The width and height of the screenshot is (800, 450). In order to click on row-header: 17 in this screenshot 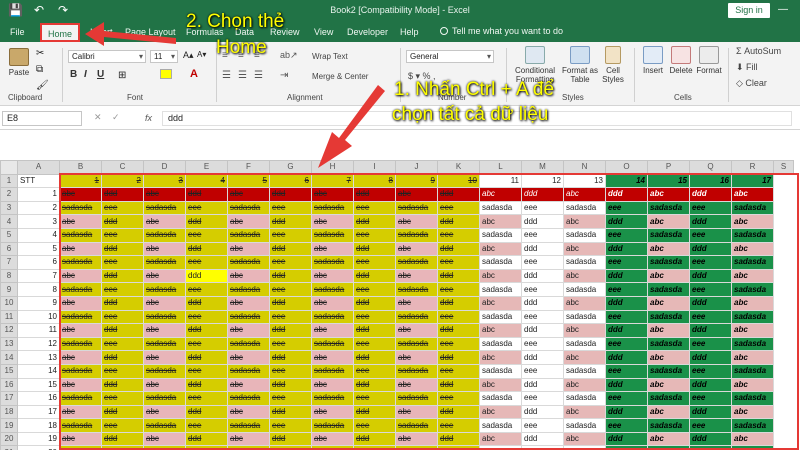, I will do `click(9, 398)`.